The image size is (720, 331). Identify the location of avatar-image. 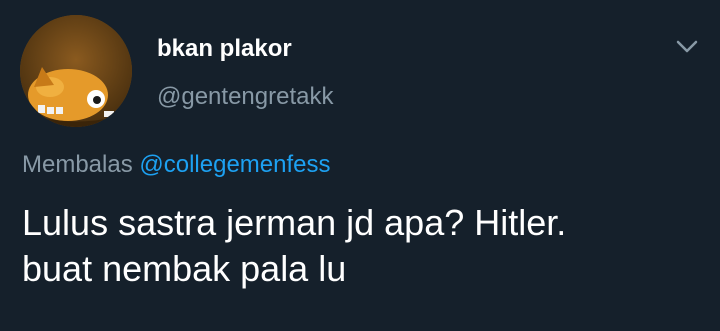
(76, 71).